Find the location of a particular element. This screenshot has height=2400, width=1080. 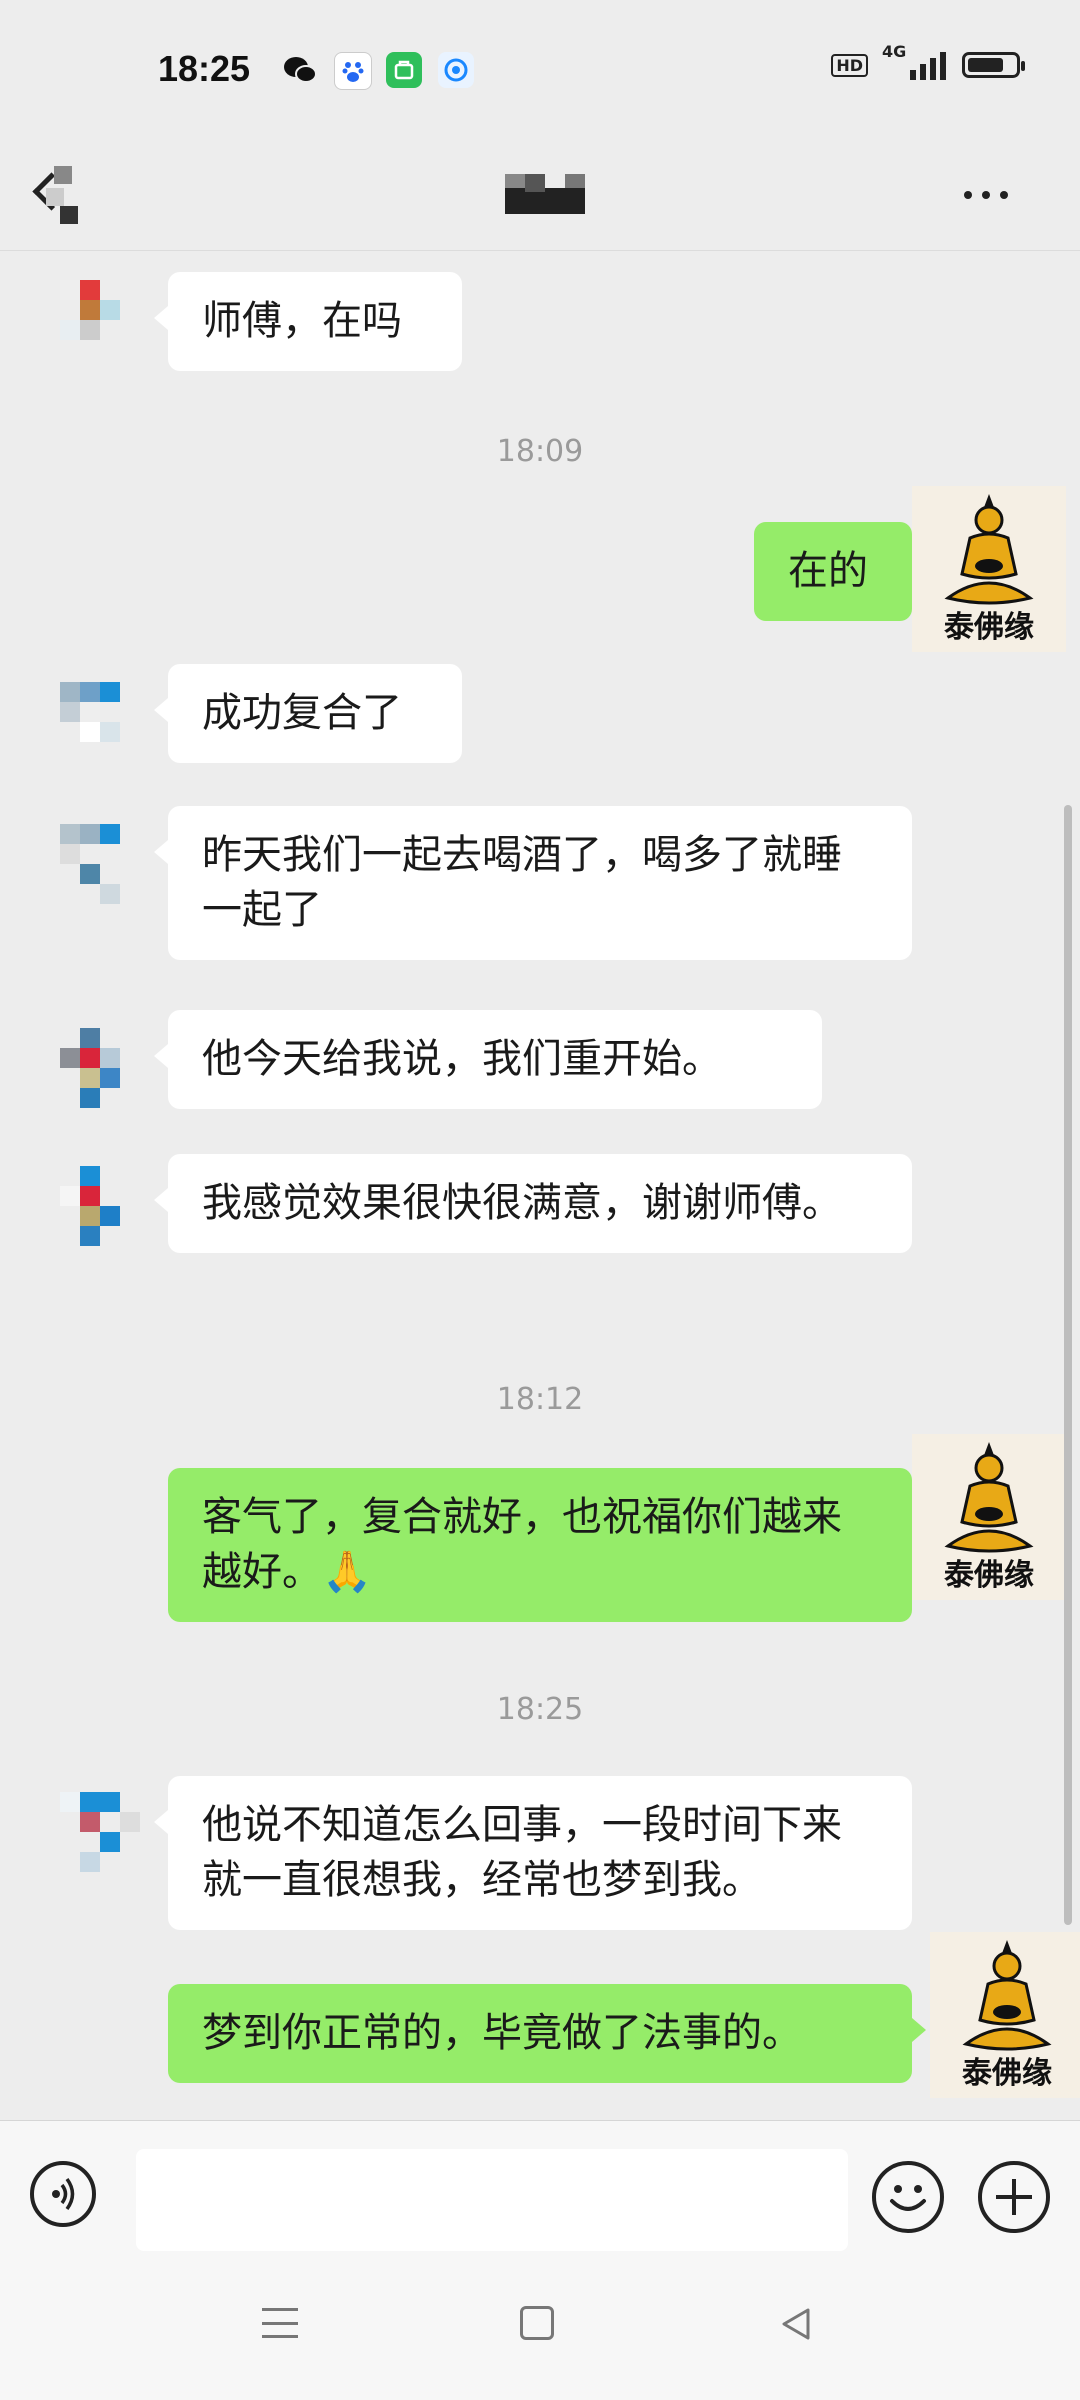

triangle-back-icon is located at coordinates (796, 2324).